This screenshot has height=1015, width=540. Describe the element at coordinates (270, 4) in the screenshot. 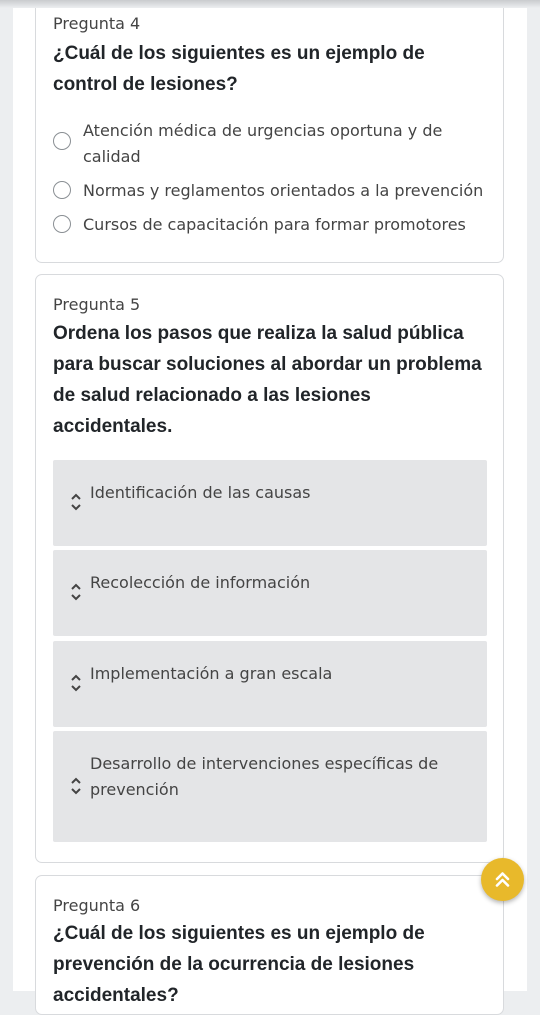

I see `top-shadow` at that location.